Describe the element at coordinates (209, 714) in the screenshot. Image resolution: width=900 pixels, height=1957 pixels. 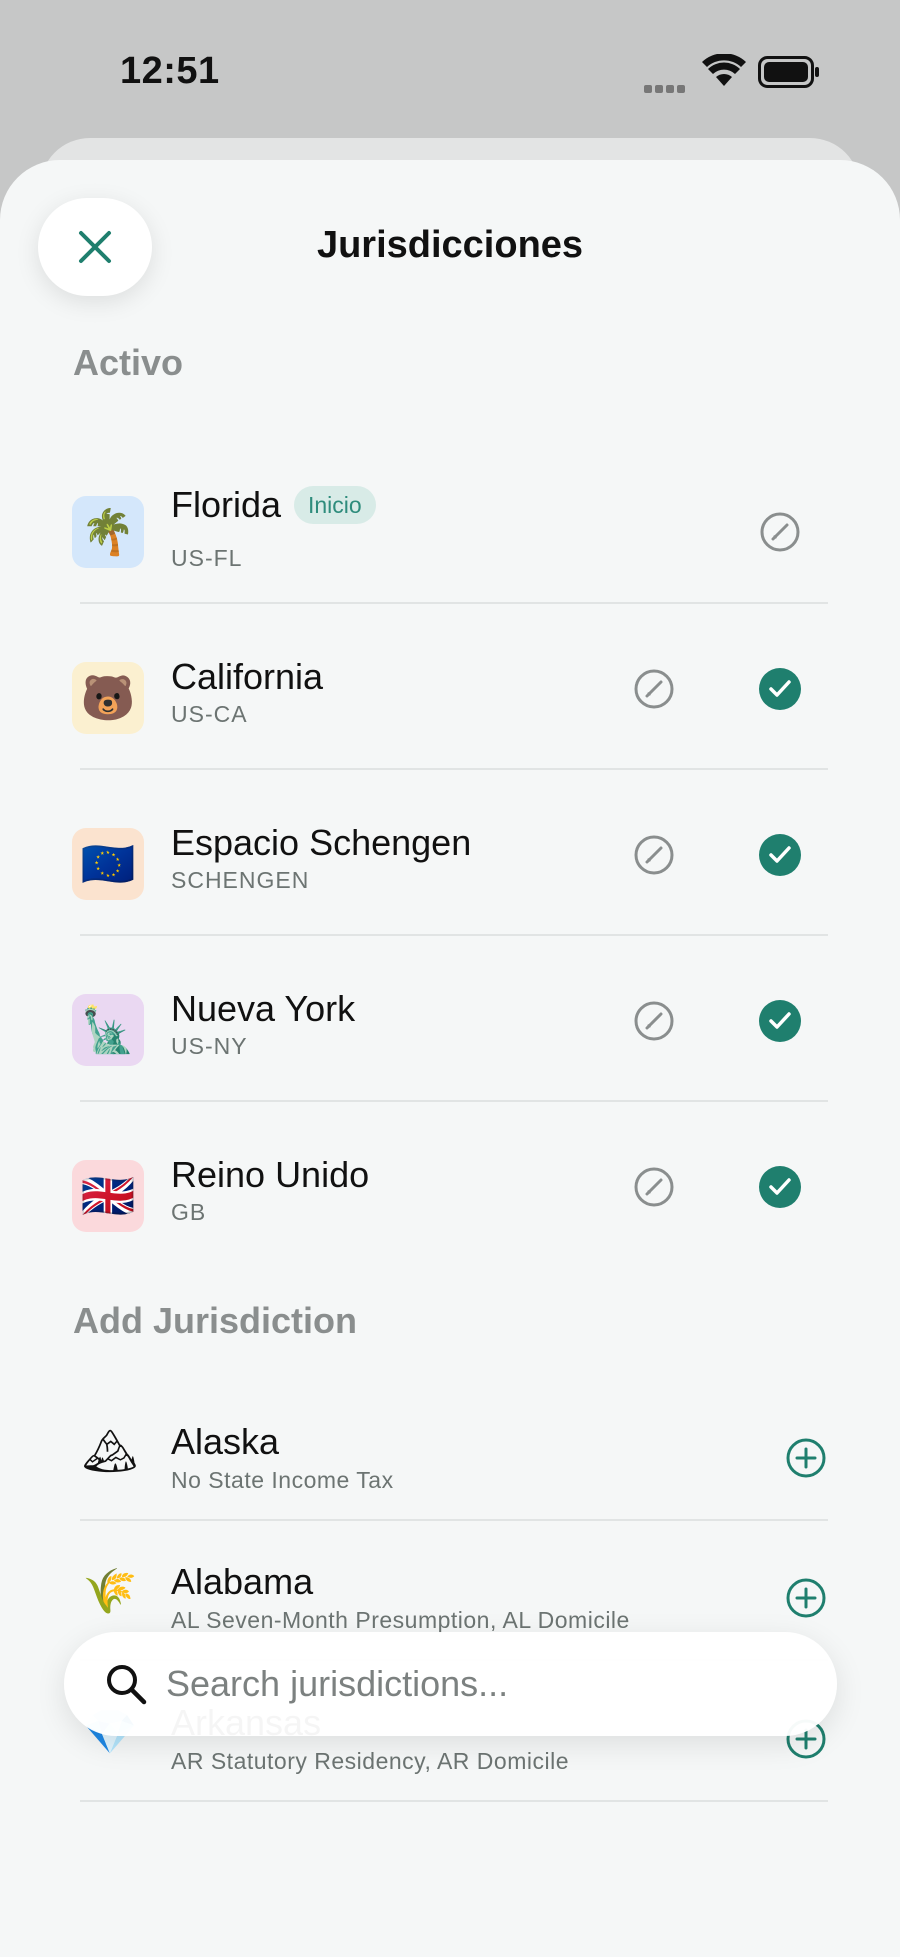
I see `jurisdiction-code: US-CA` at that location.